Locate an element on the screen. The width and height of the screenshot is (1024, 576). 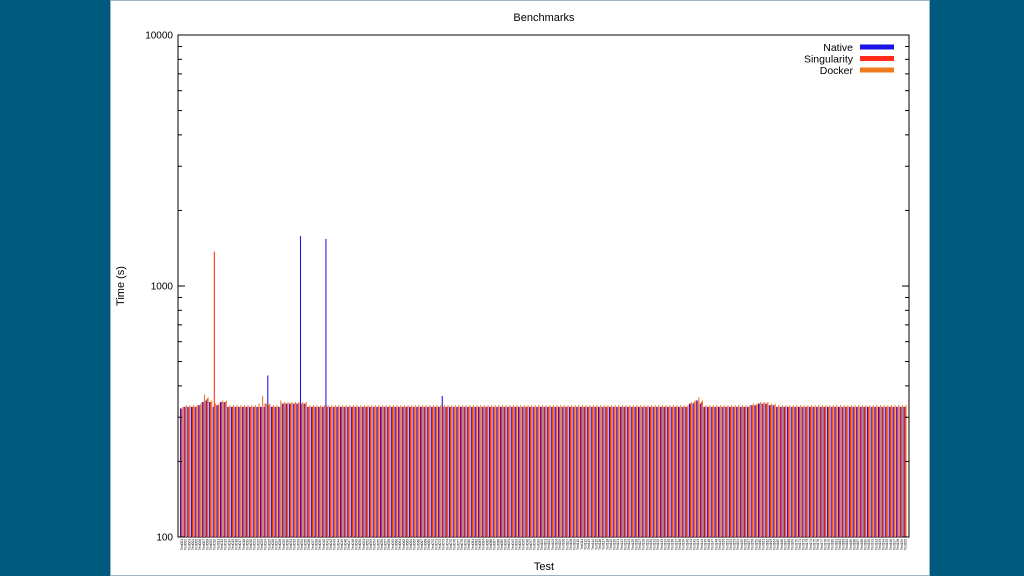
y-tick-label: 10000 is located at coordinates (159, 36).